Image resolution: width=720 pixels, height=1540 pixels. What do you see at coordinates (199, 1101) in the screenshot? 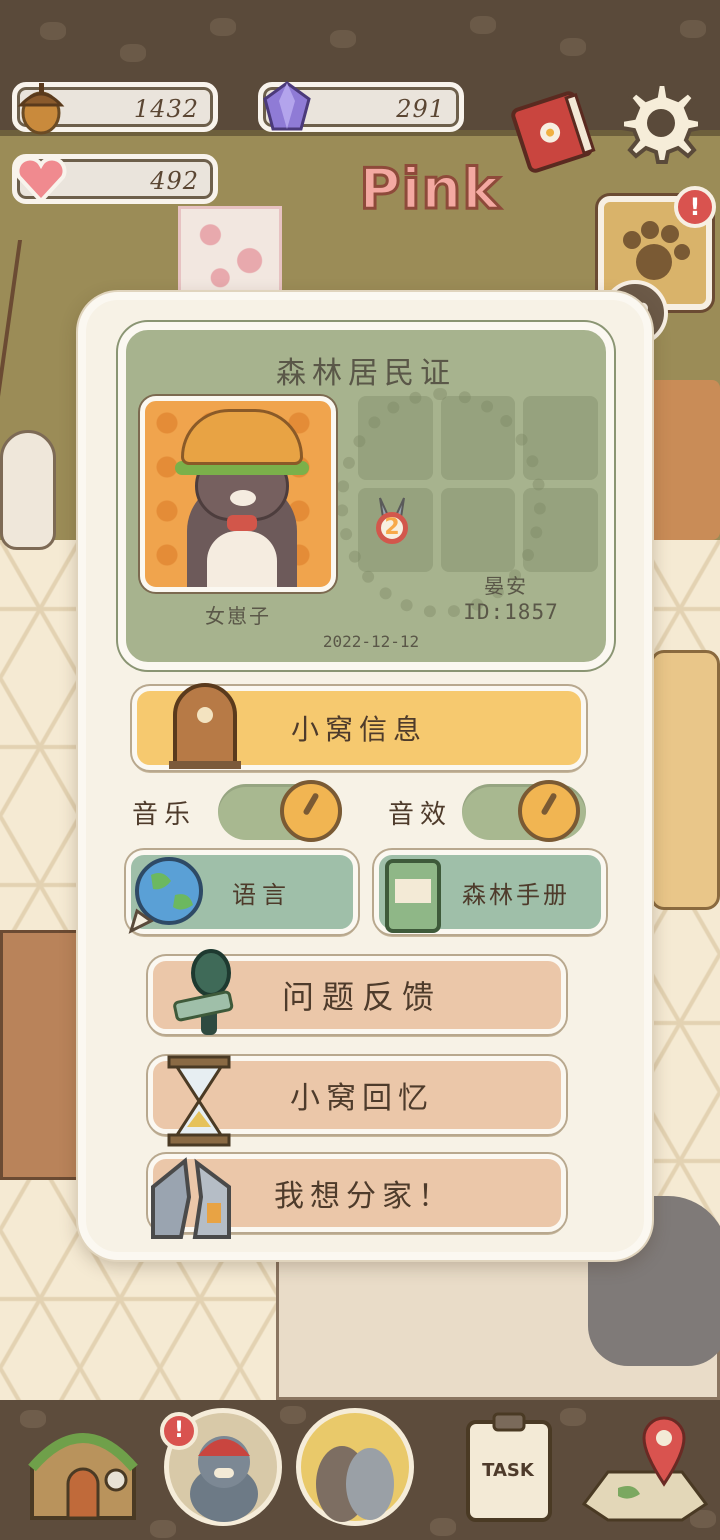
I see `hourglass-icon` at bounding box center [199, 1101].